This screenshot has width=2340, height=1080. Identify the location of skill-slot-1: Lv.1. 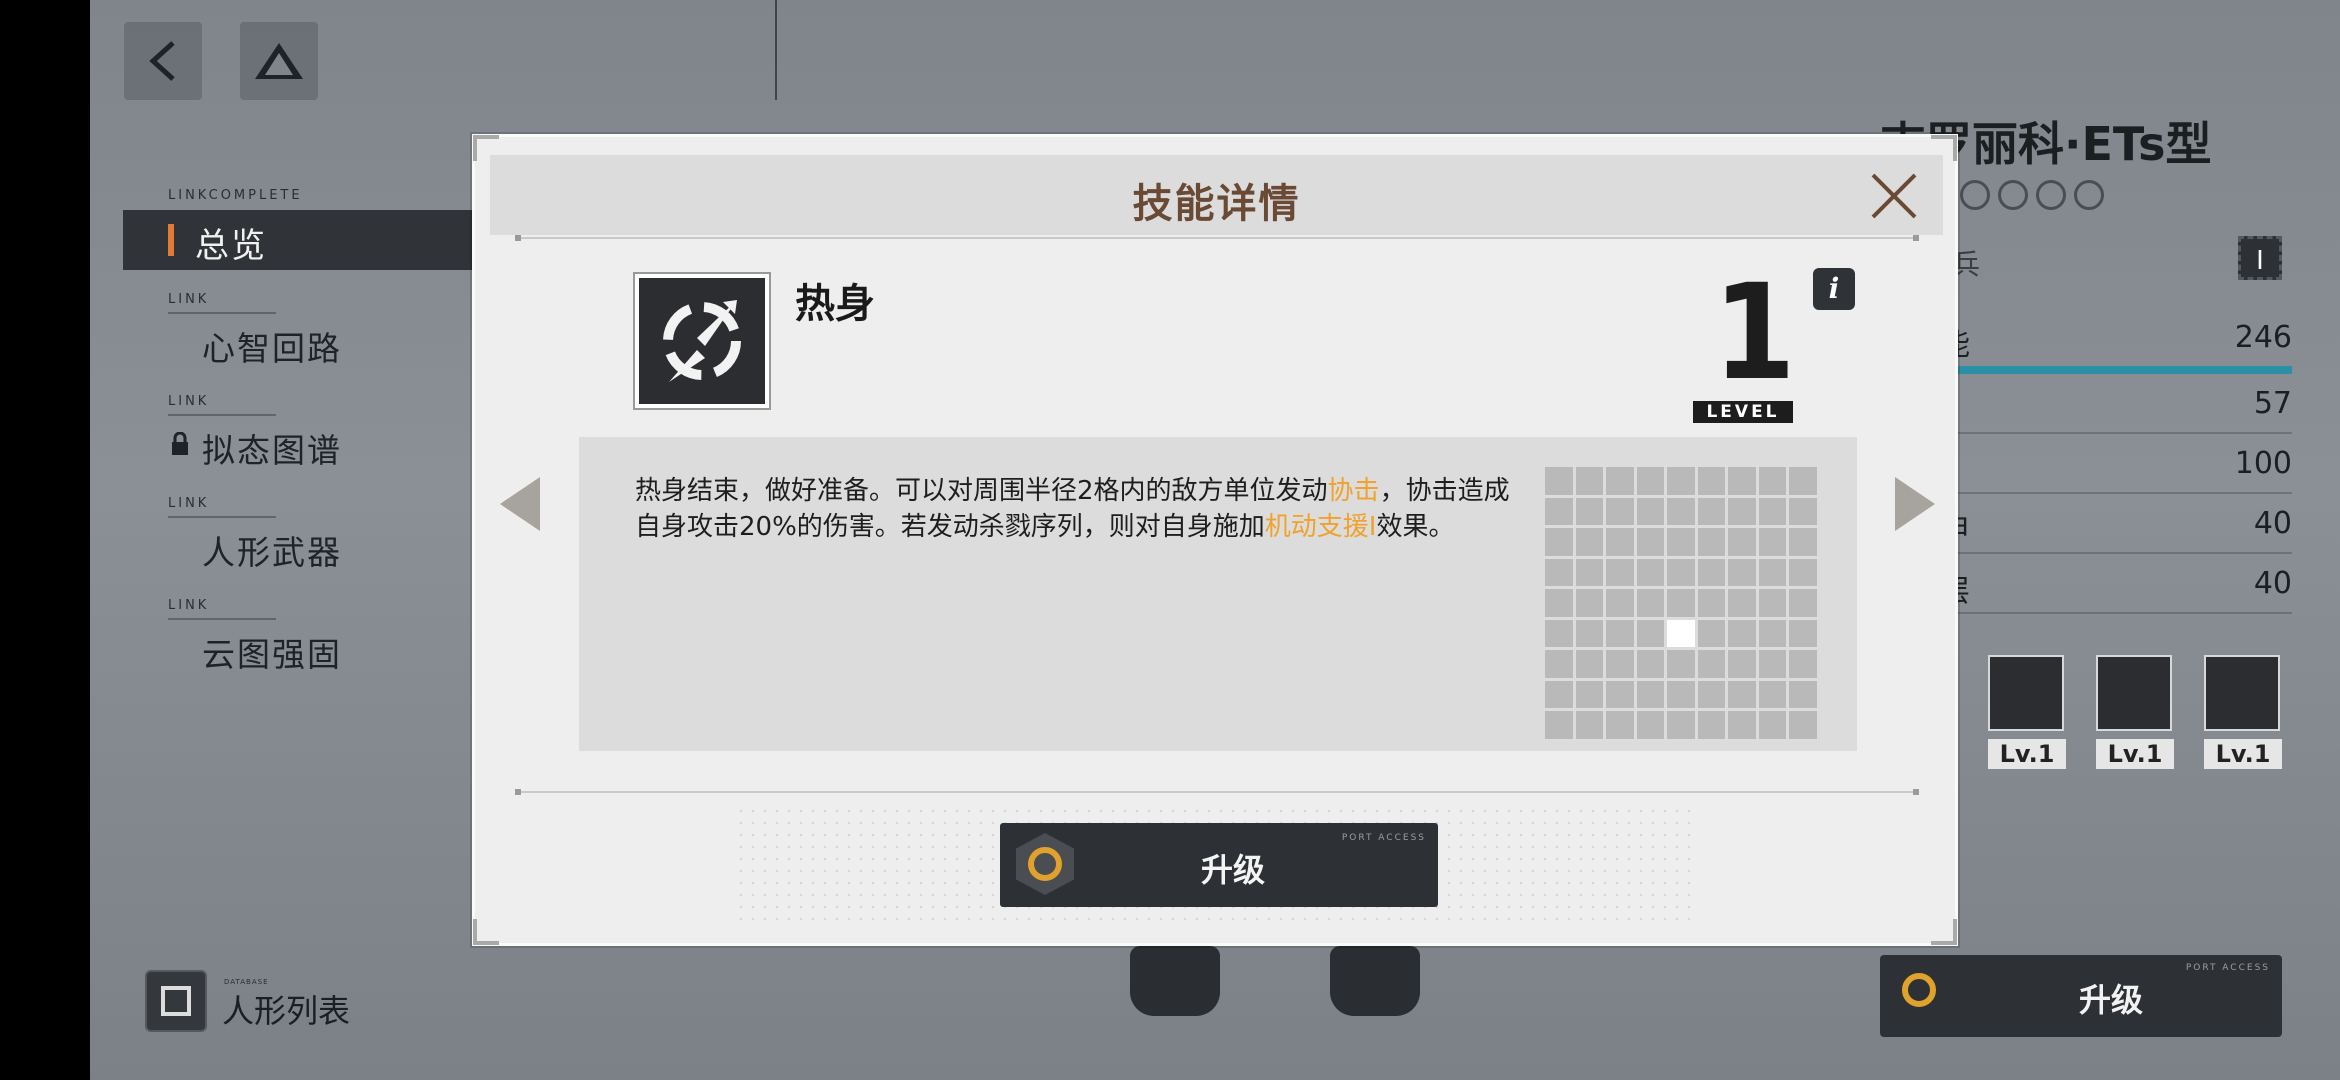
(2027, 712).